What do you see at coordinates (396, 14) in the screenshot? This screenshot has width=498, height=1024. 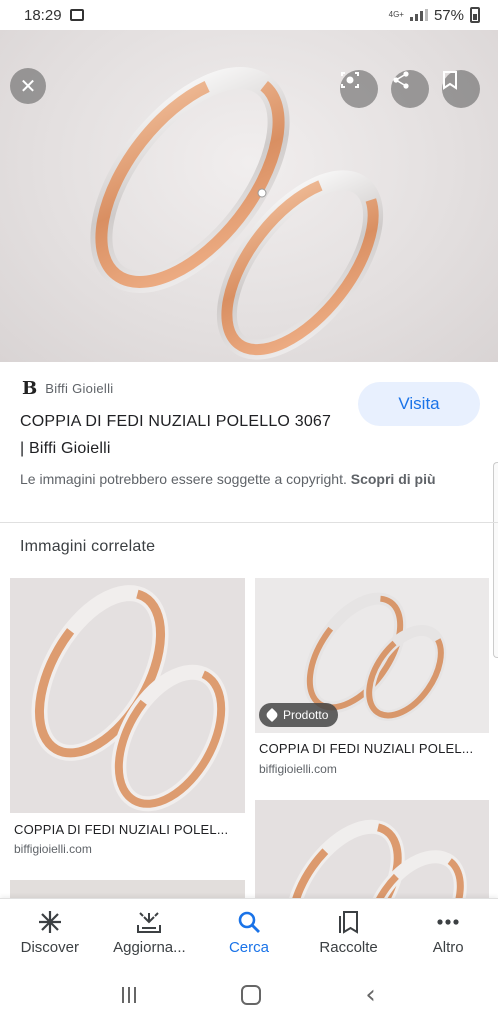 I see `network-type: 4G+` at bounding box center [396, 14].